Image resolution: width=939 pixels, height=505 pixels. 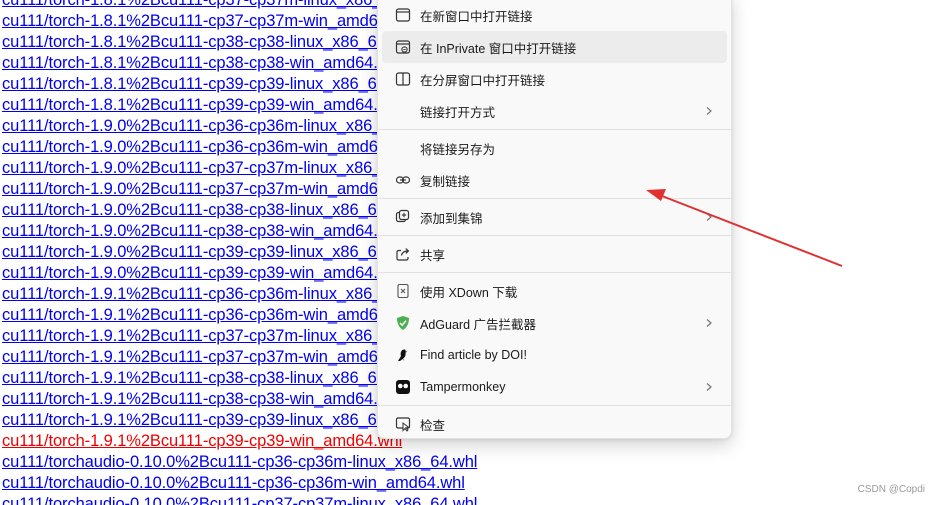 What do you see at coordinates (554, 291) in the screenshot?
I see `menu-item-xdown: 使用 XDown 下载` at bounding box center [554, 291].